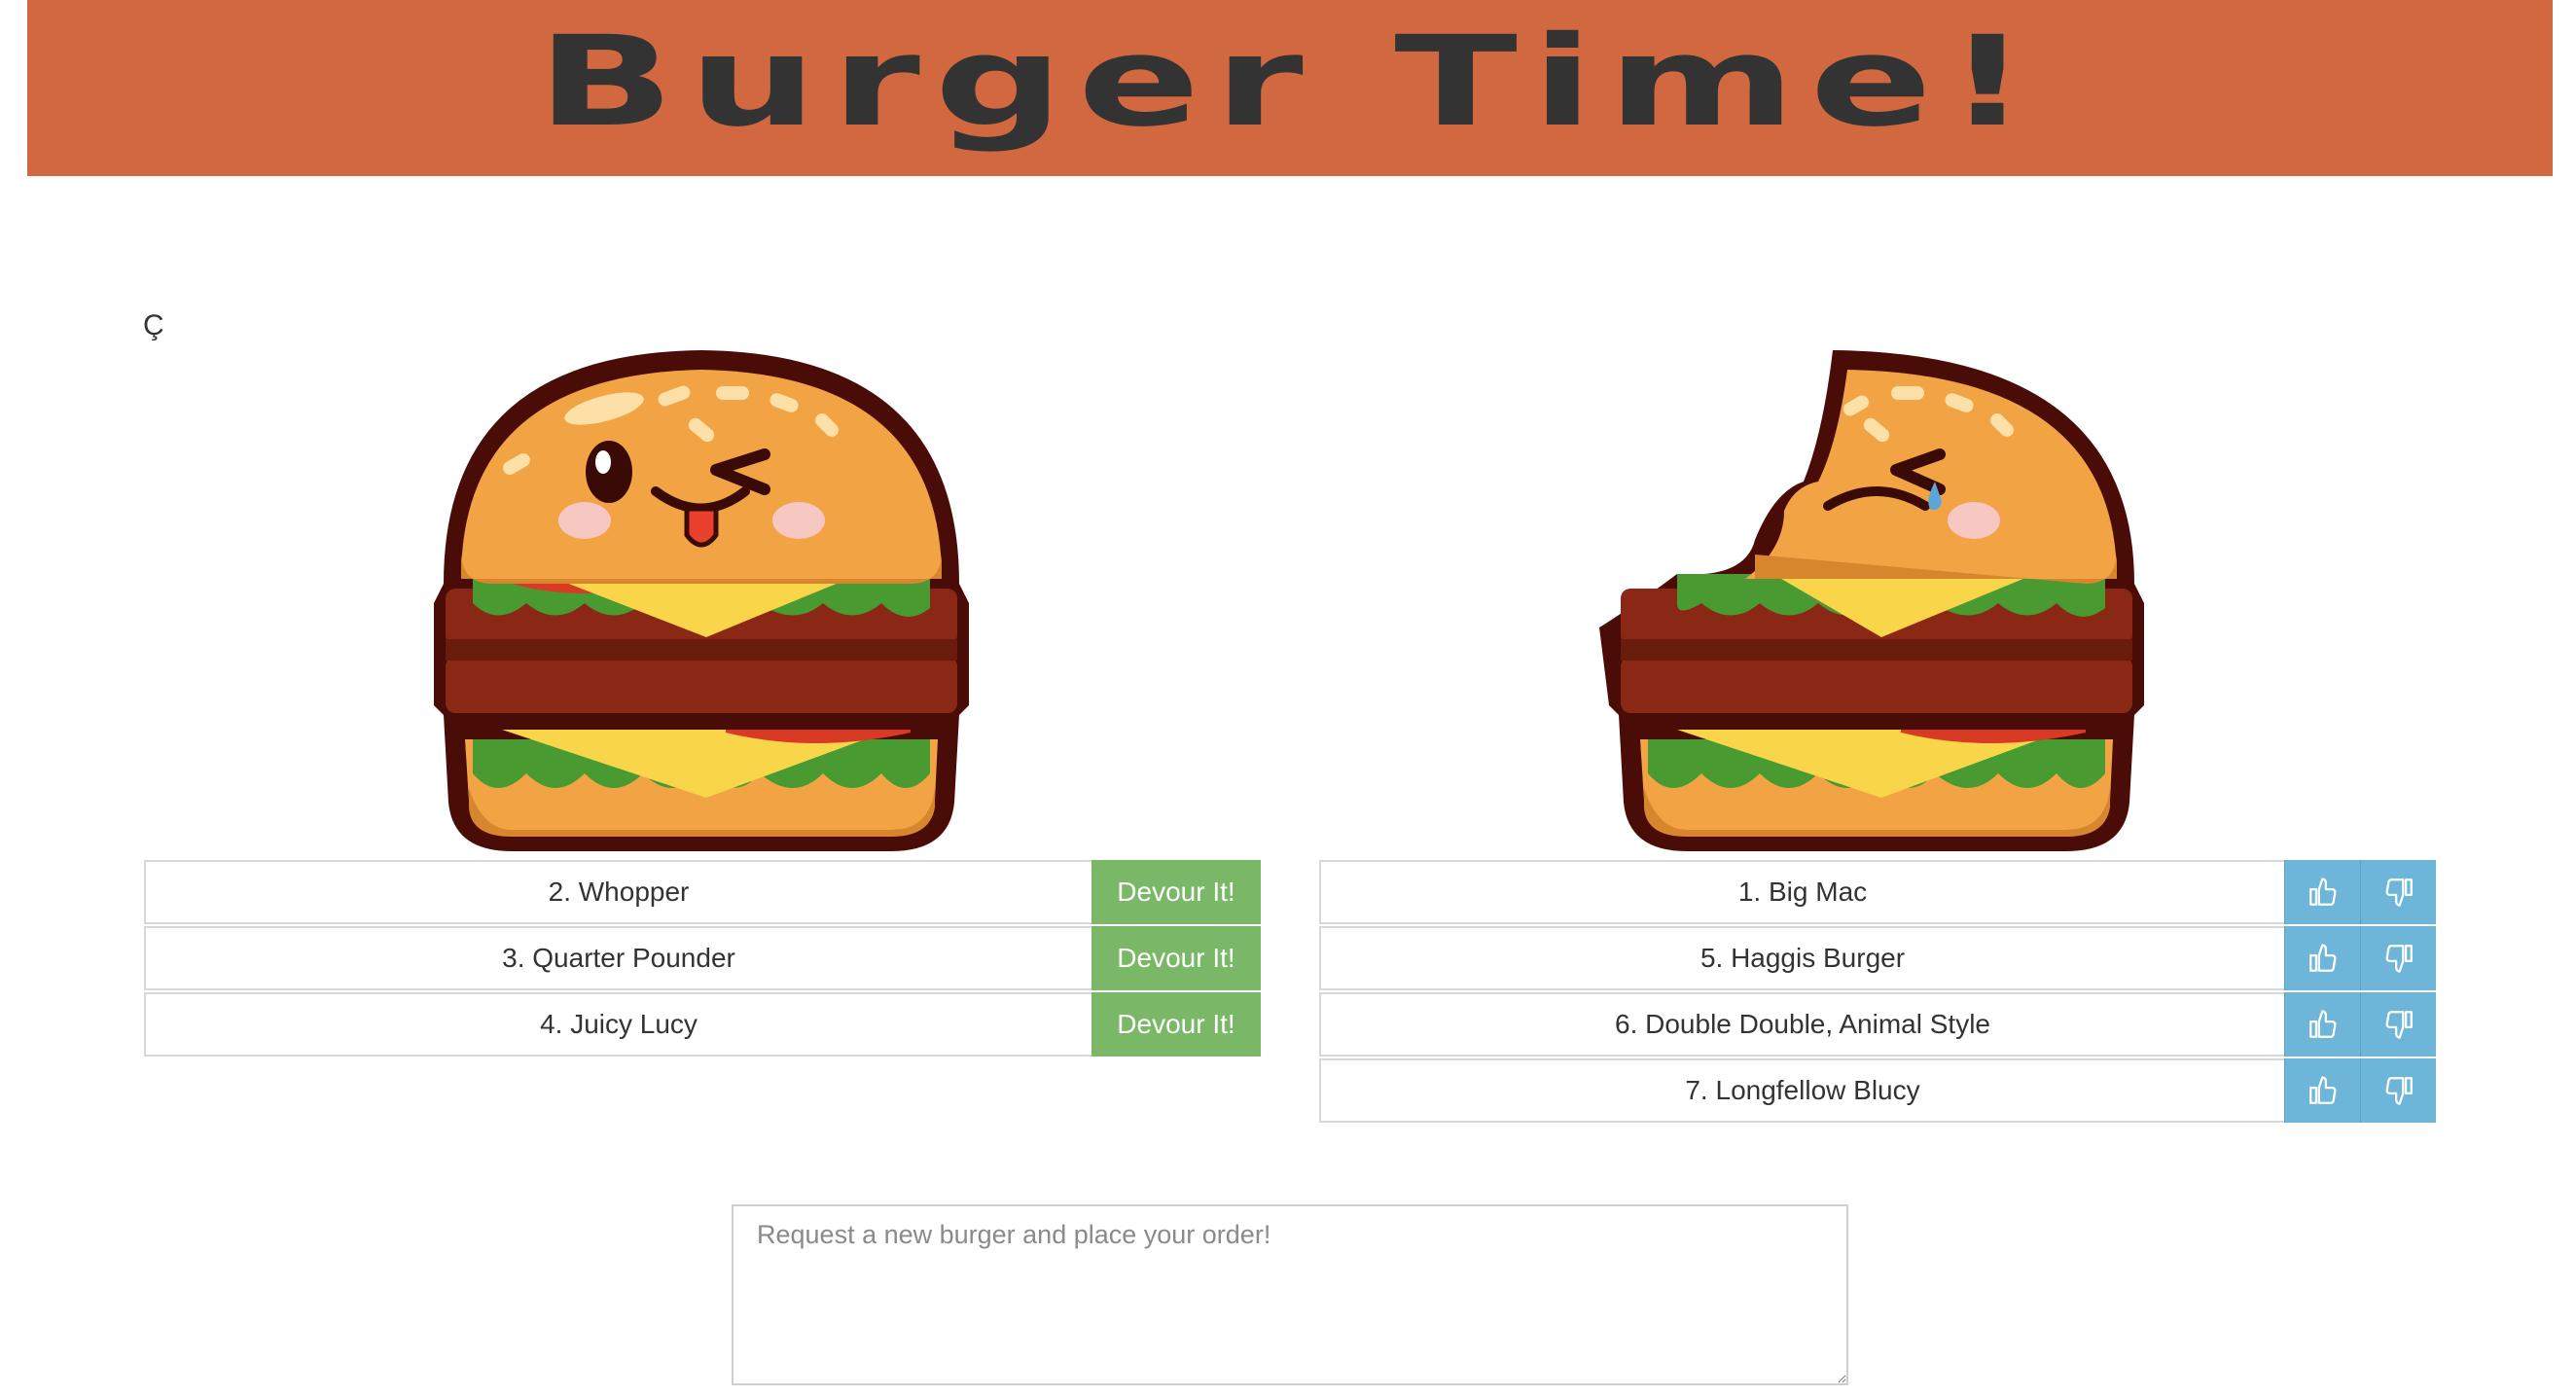 This screenshot has height=1397, width=2576. What do you see at coordinates (1802, 892) in the screenshot?
I see `burger-name: 1. Big Mac` at bounding box center [1802, 892].